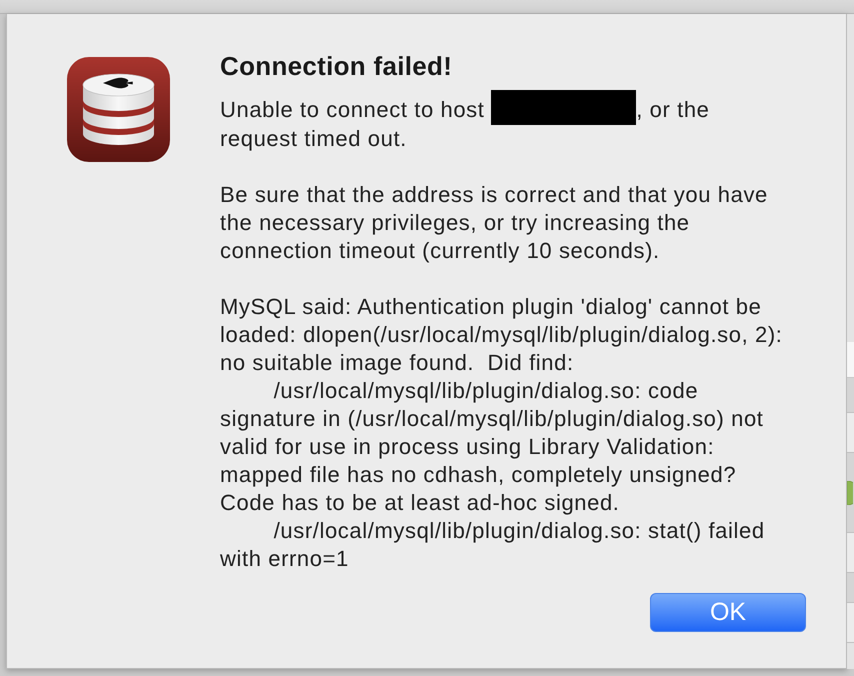 The image size is (854, 676). Describe the element at coordinates (337, 66) in the screenshot. I see `dialog-title: Connection failed!` at that location.